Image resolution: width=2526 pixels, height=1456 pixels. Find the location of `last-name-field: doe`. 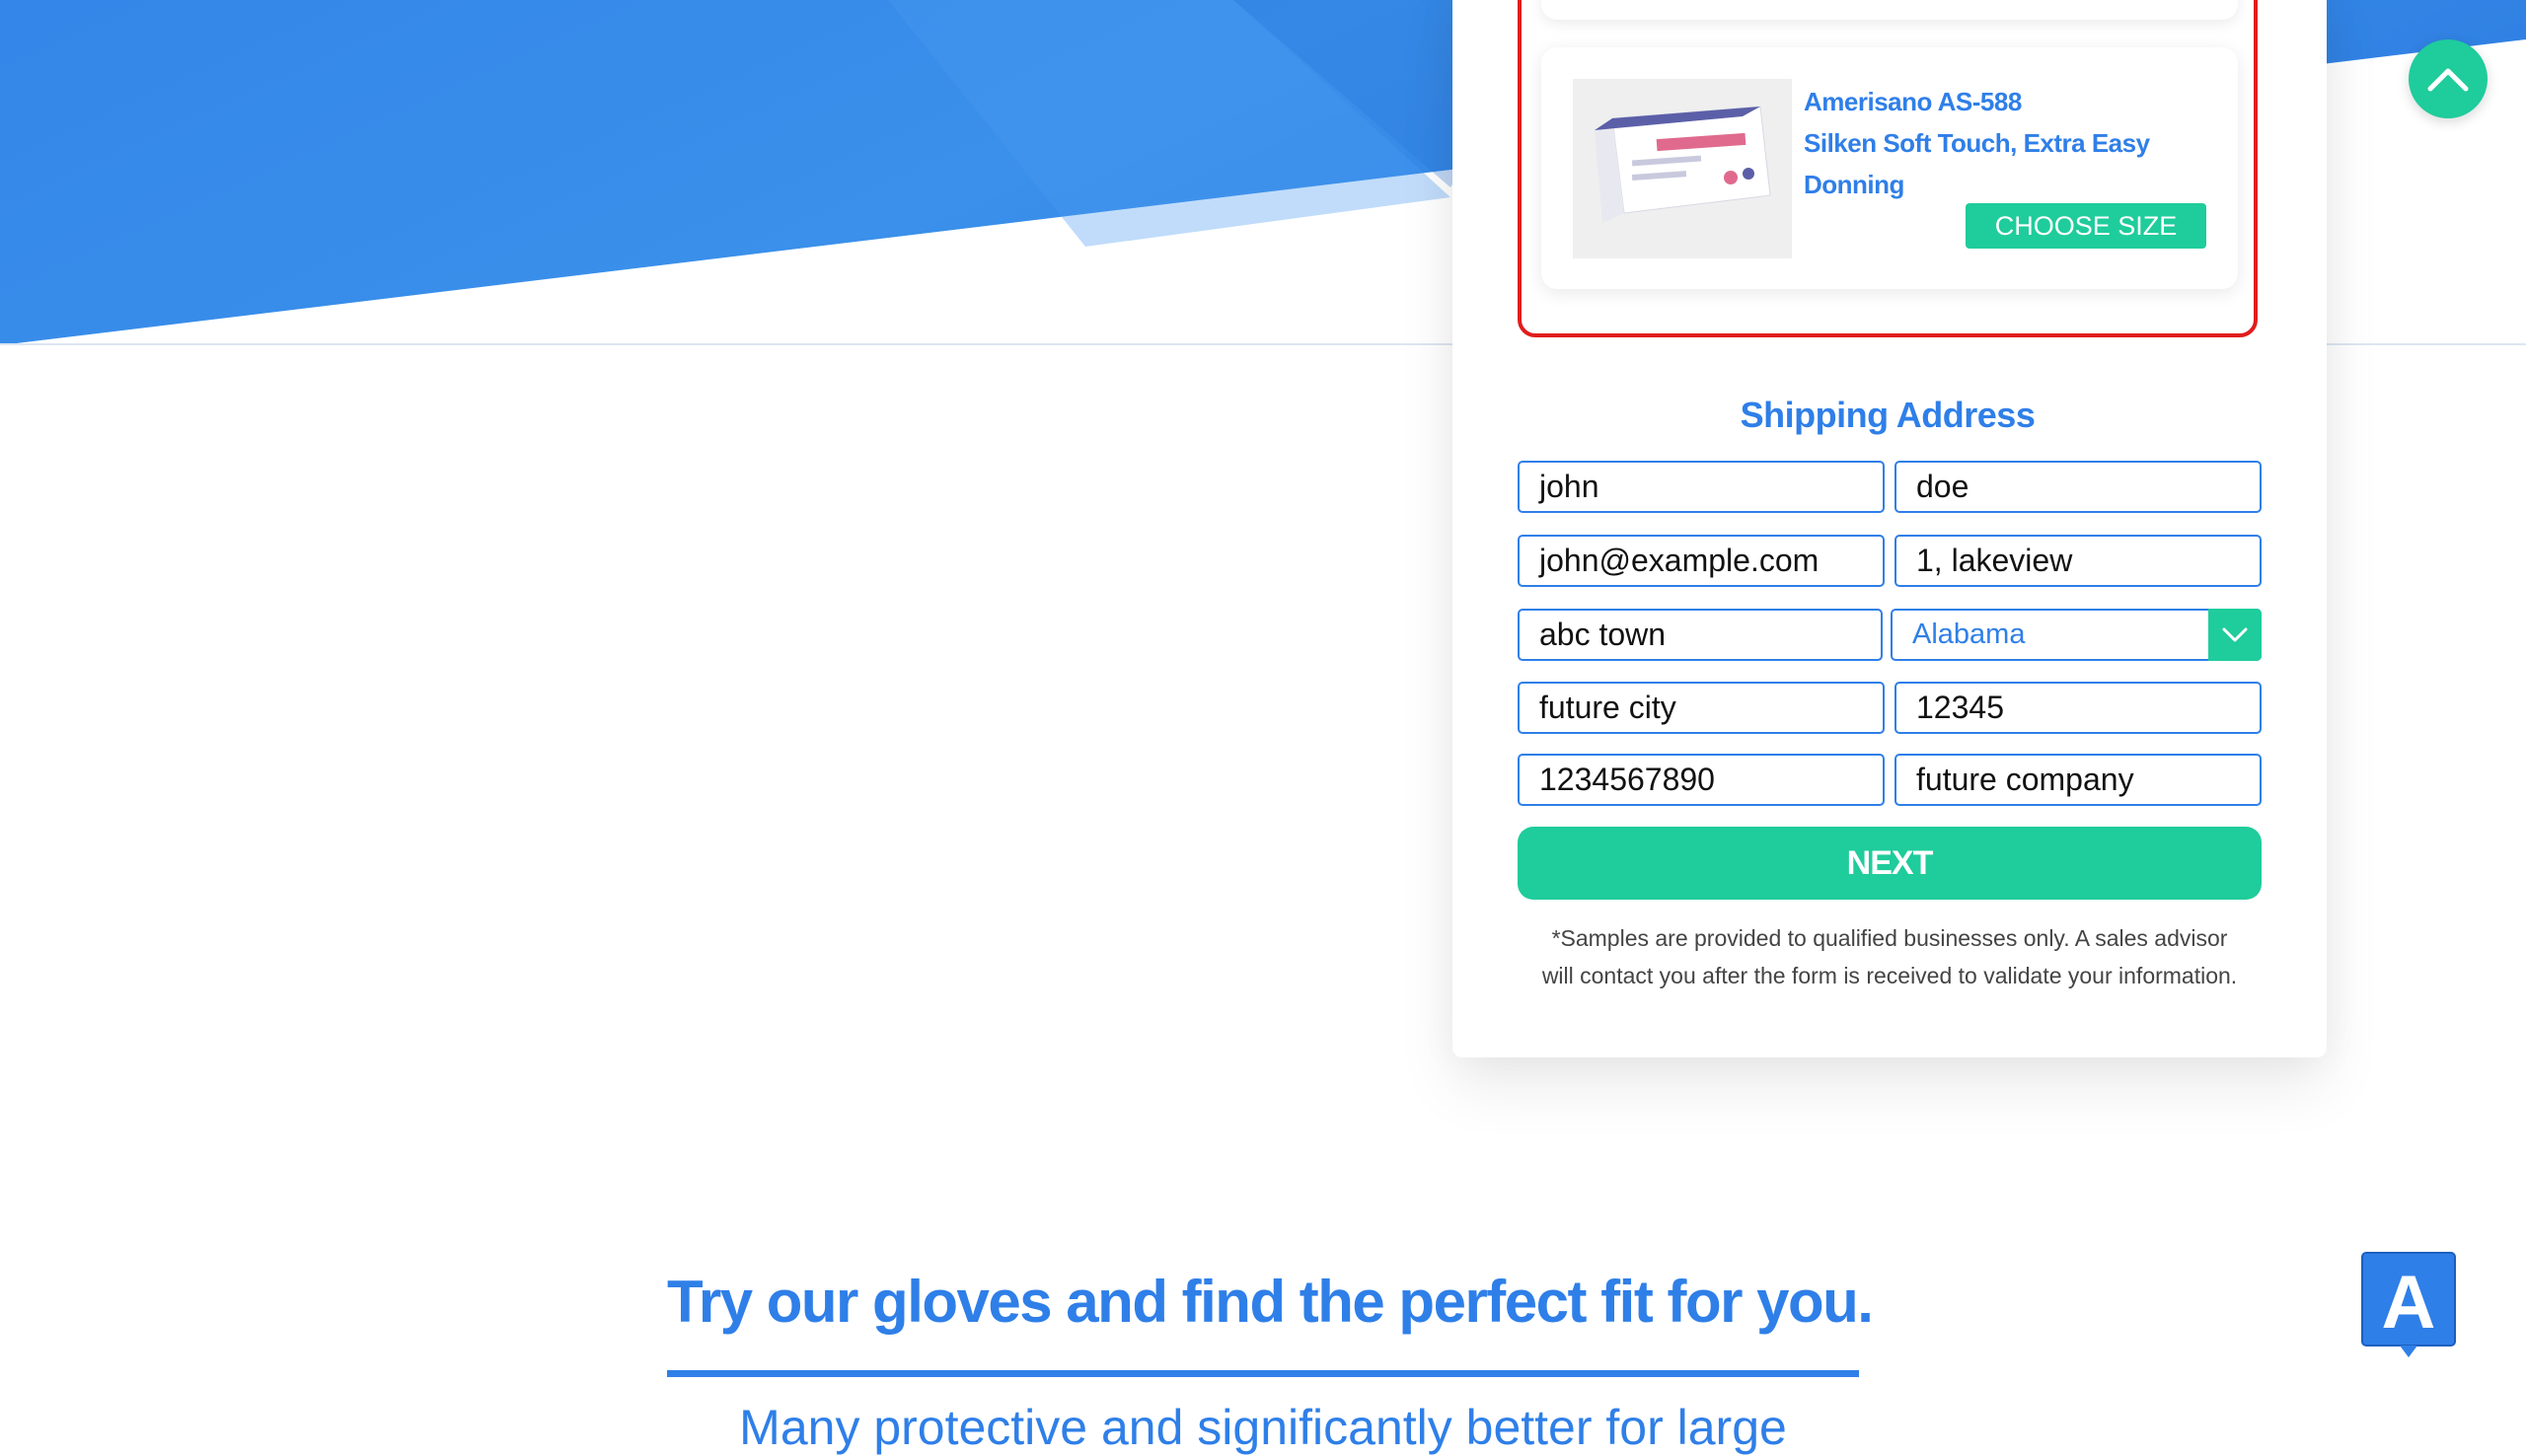

last-name-field: doe is located at coordinates (2078, 487).